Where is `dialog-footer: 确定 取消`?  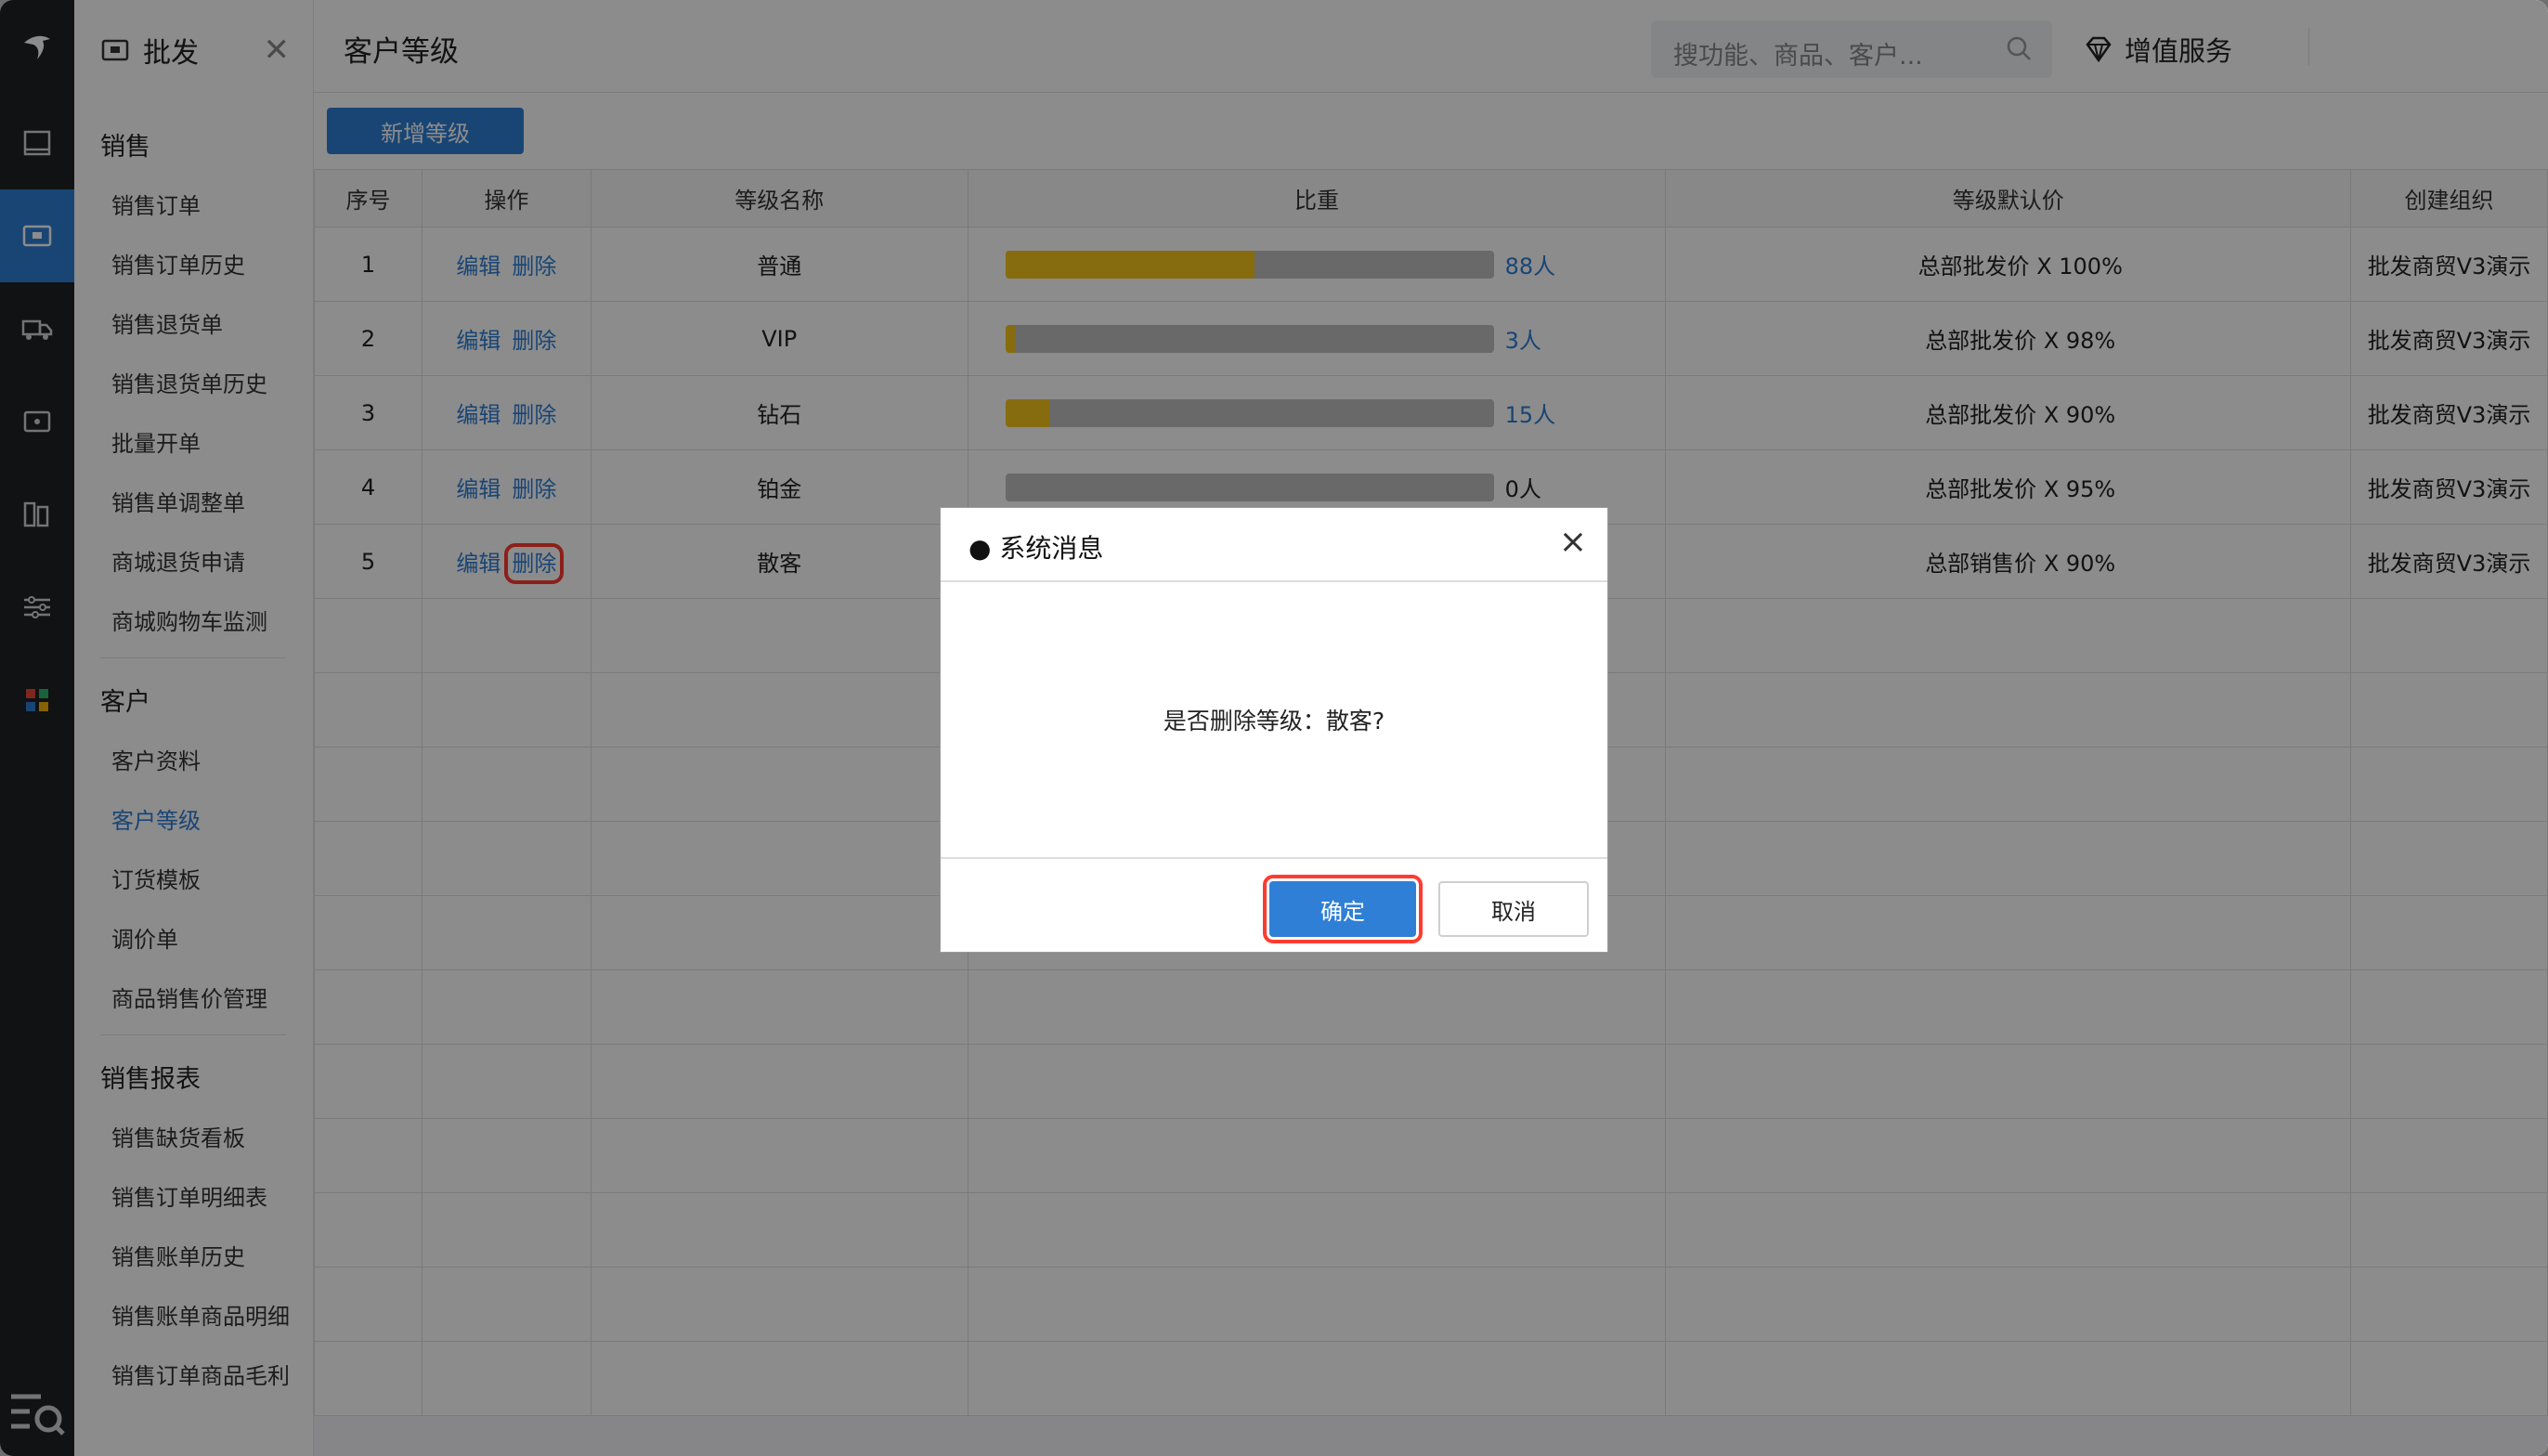 dialog-footer: 确定 取消 is located at coordinates (1274, 904).